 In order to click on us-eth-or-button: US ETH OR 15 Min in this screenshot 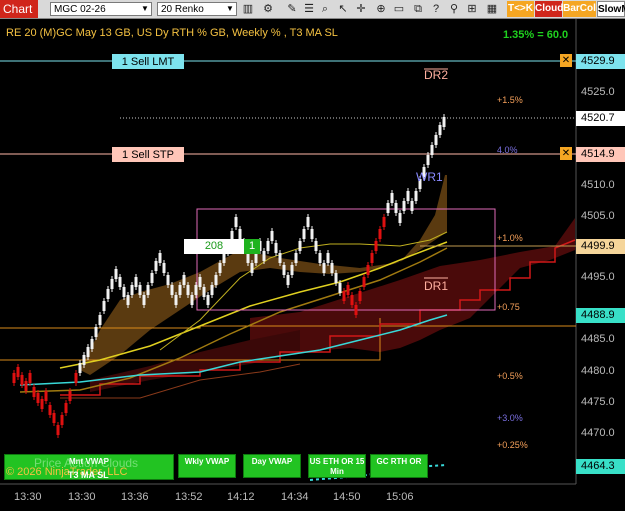, I will do `click(337, 466)`.